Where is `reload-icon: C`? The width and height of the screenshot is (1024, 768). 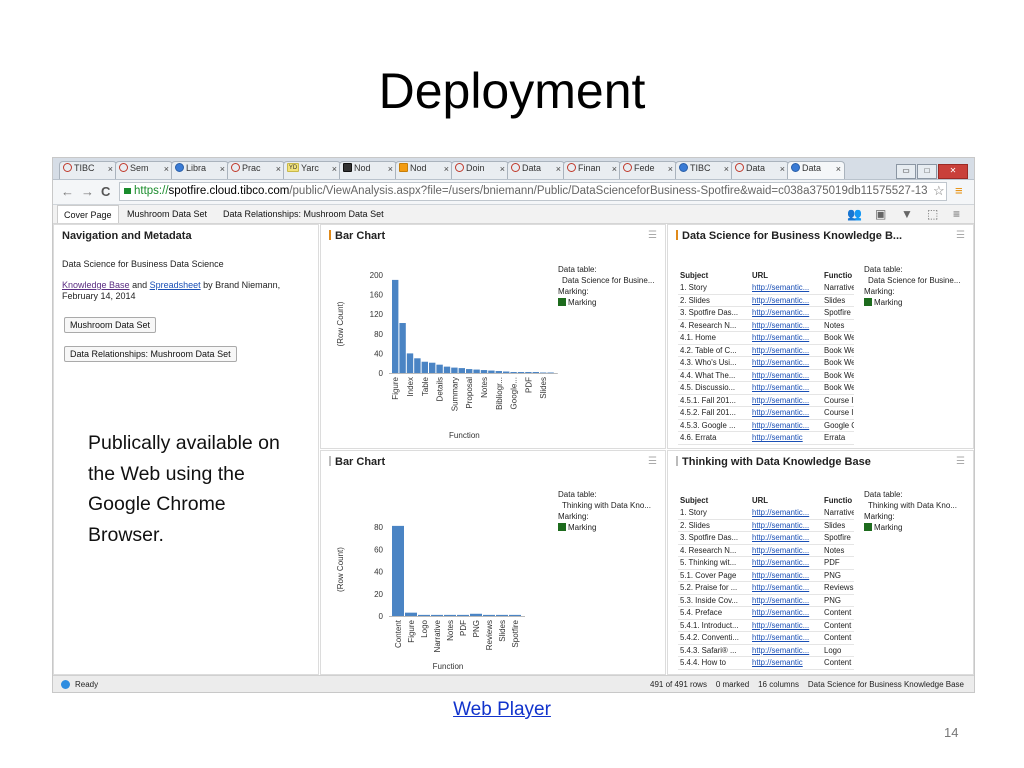 reload-icon: C is located at coordinates (105, 191).